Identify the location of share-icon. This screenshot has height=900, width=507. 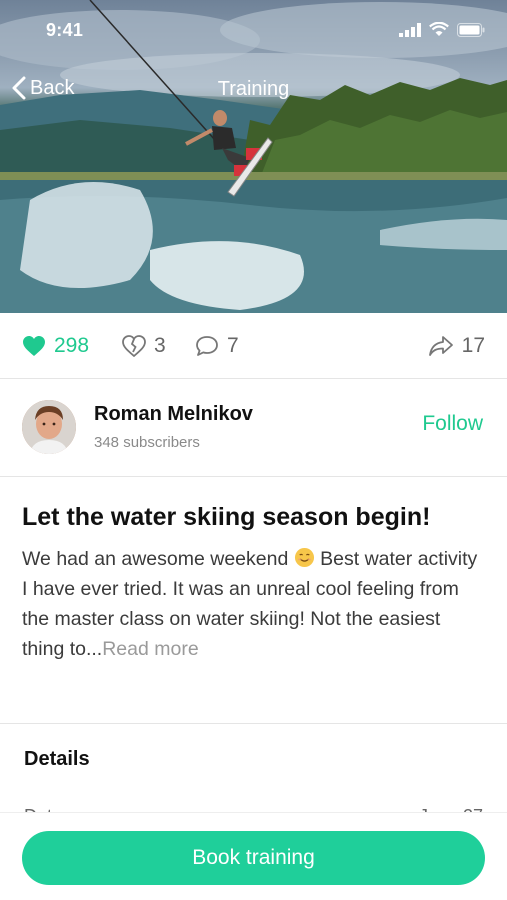
(440, 346).